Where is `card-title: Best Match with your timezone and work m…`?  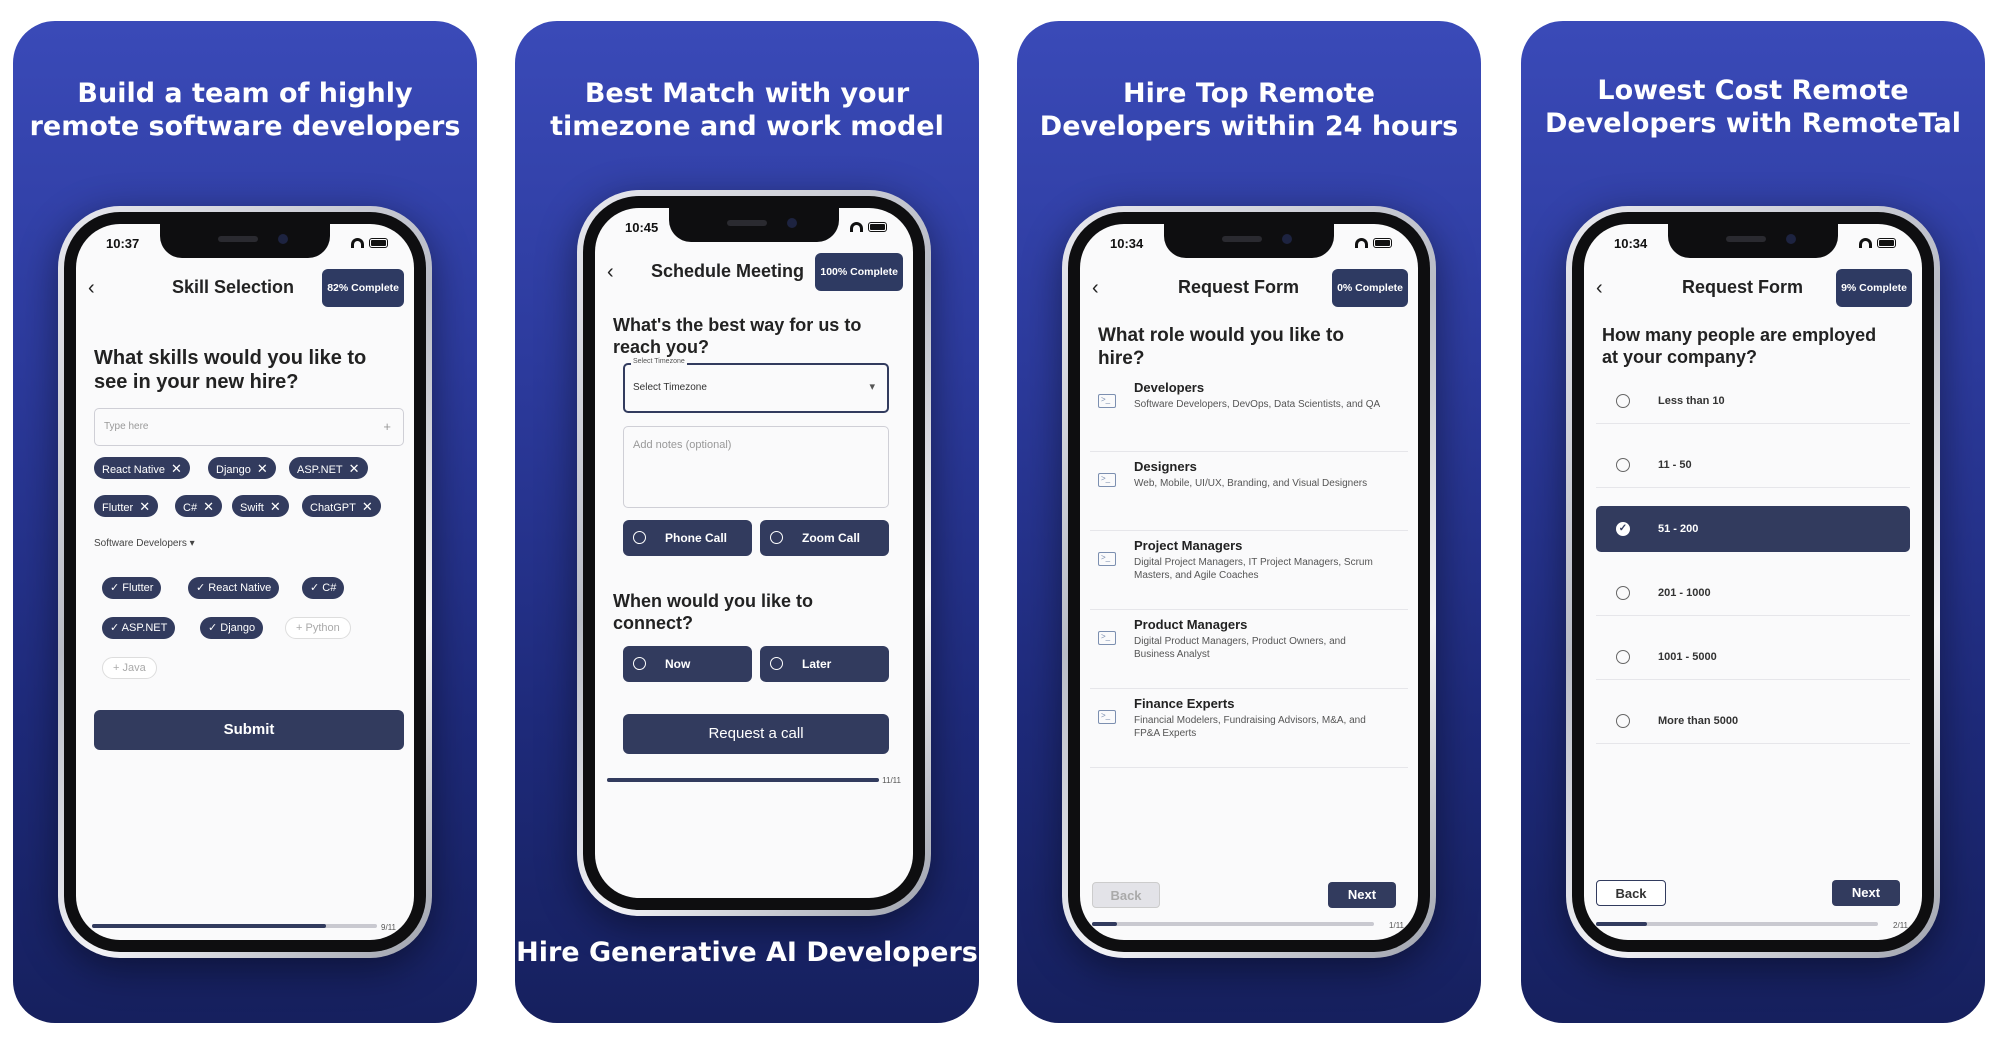
card-title: Best Match with your timezone and work m… is located at coordinates (747, 110).